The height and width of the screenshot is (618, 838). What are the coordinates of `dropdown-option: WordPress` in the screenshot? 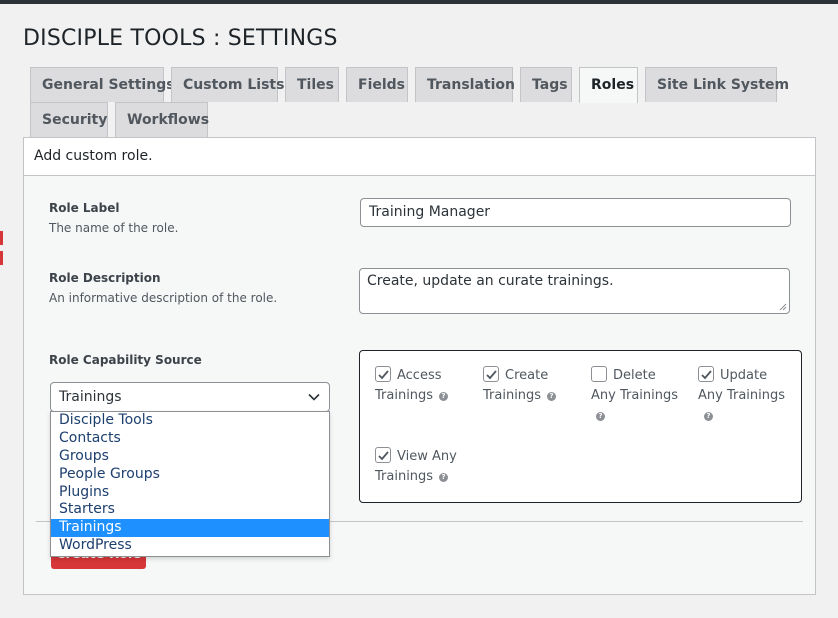 It's located at (190, 546).